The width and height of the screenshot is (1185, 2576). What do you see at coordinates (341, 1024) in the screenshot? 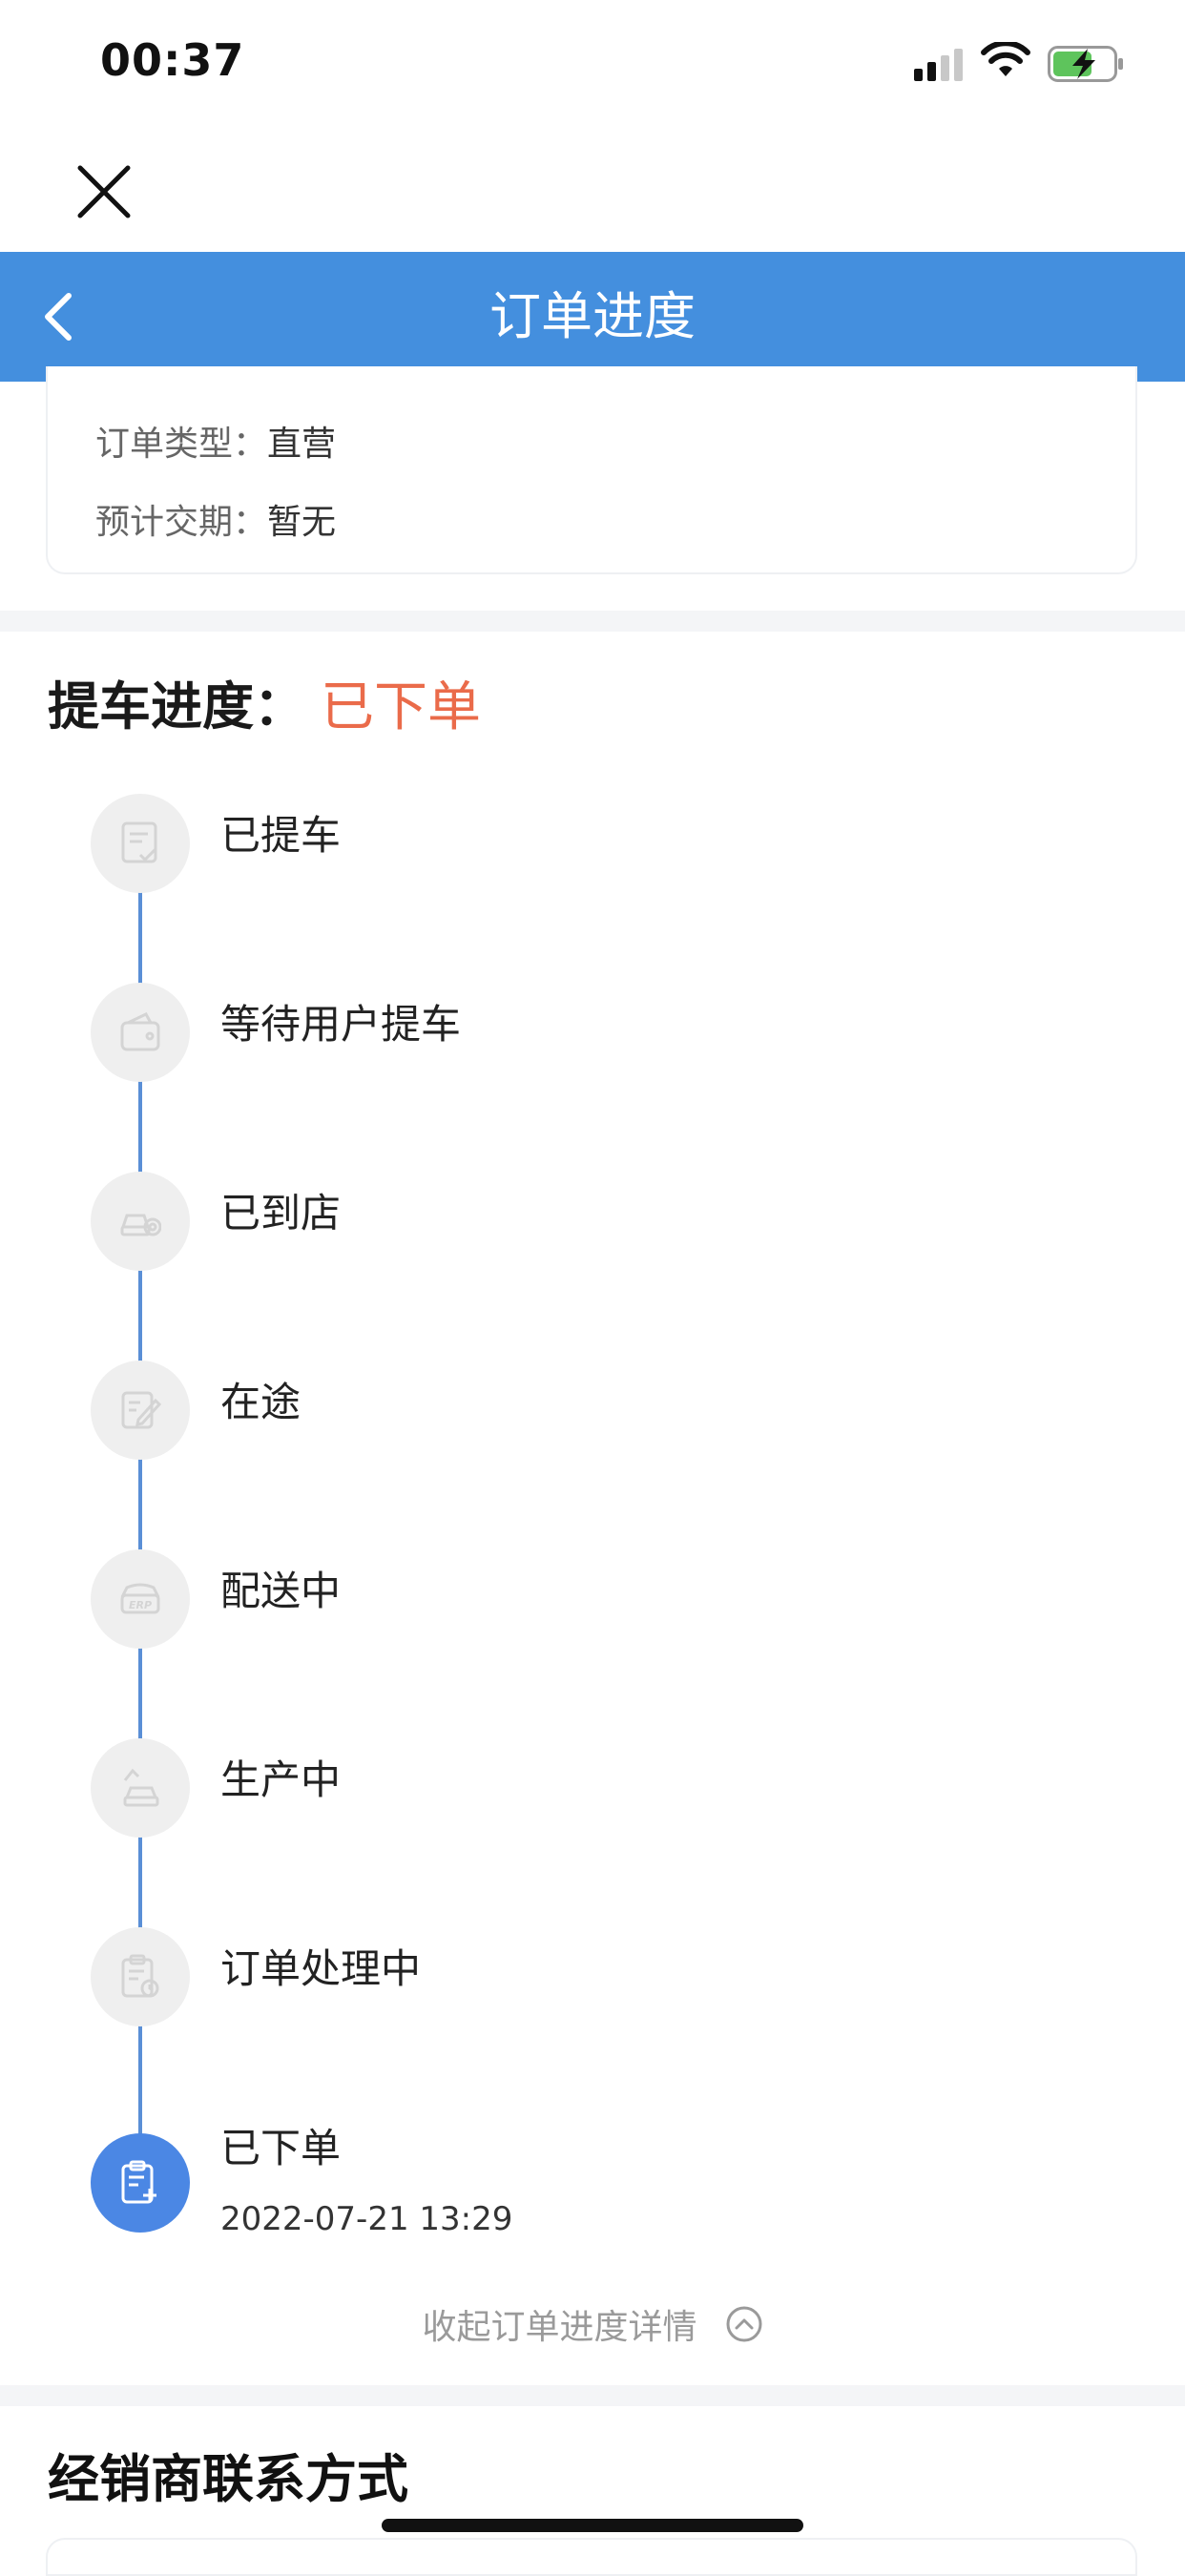
I see `step-label: 等待用户提车` at bounding box center [341, 1024].